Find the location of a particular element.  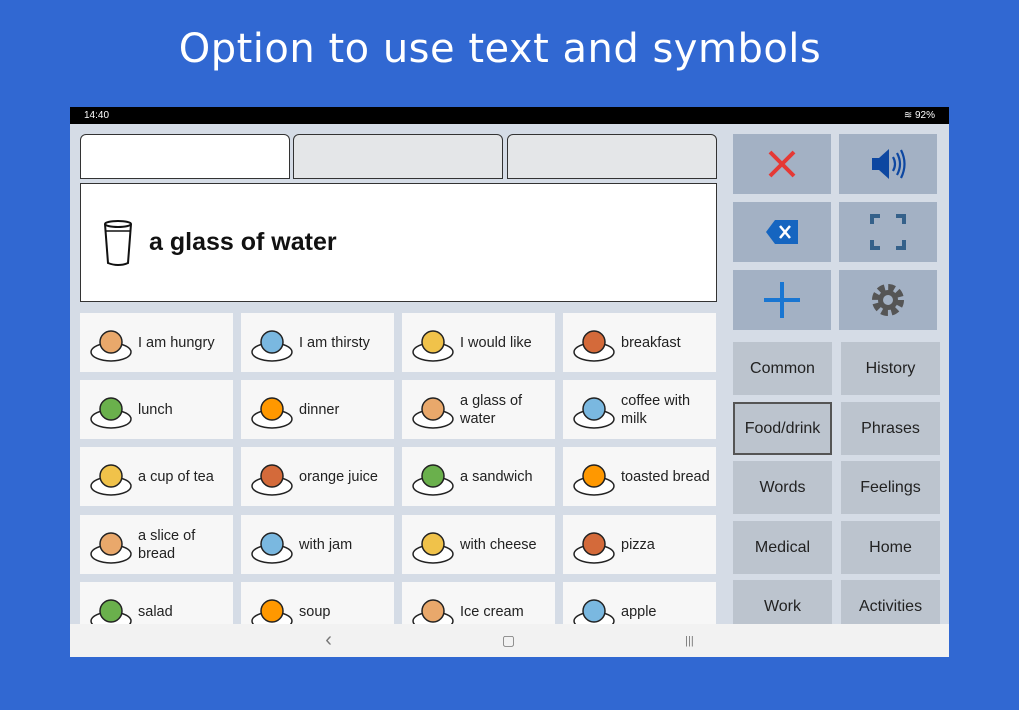

symbol-cell: toasted bread is located at coordinates (639, 476).